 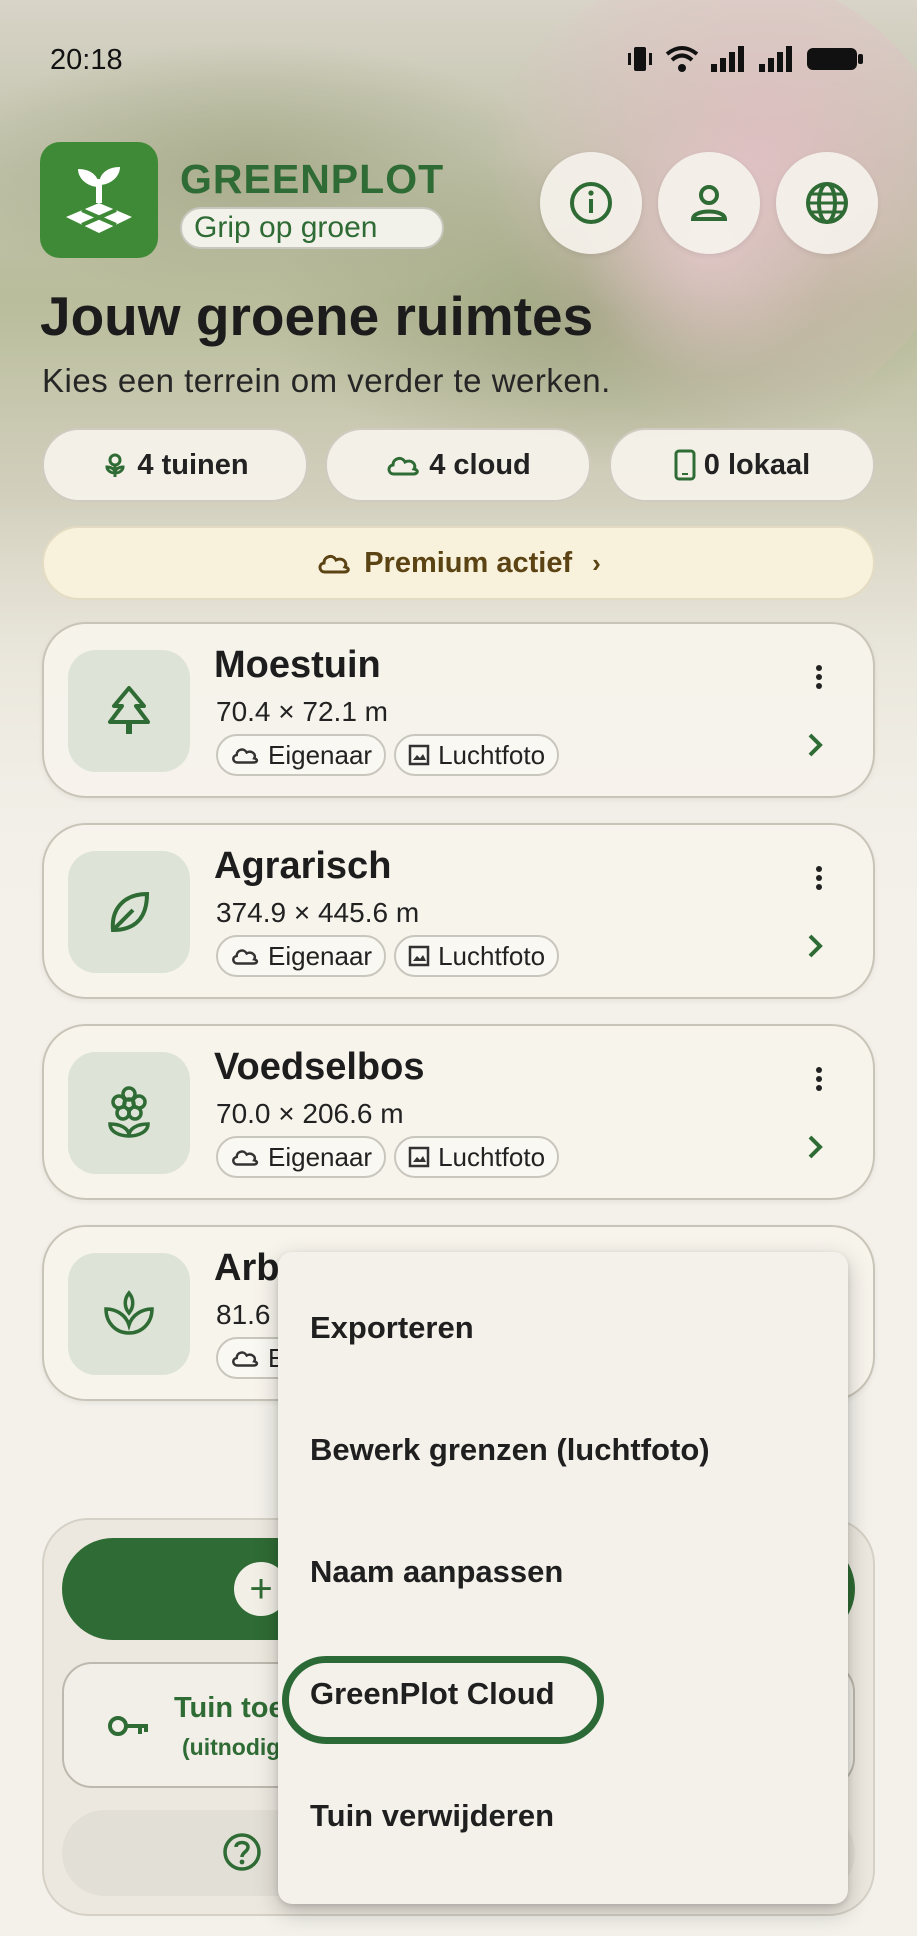 I want to click on garden-dimensions: 70.0 × 206.6 m, so click(x=310, y=1113).